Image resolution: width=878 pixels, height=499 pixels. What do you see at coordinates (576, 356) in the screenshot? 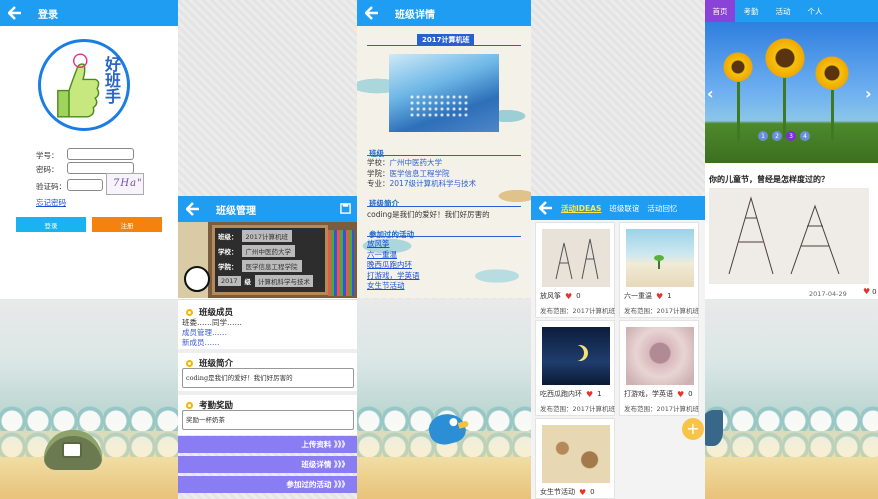
I see `night-moon-image` at bounding box center [576, 356].